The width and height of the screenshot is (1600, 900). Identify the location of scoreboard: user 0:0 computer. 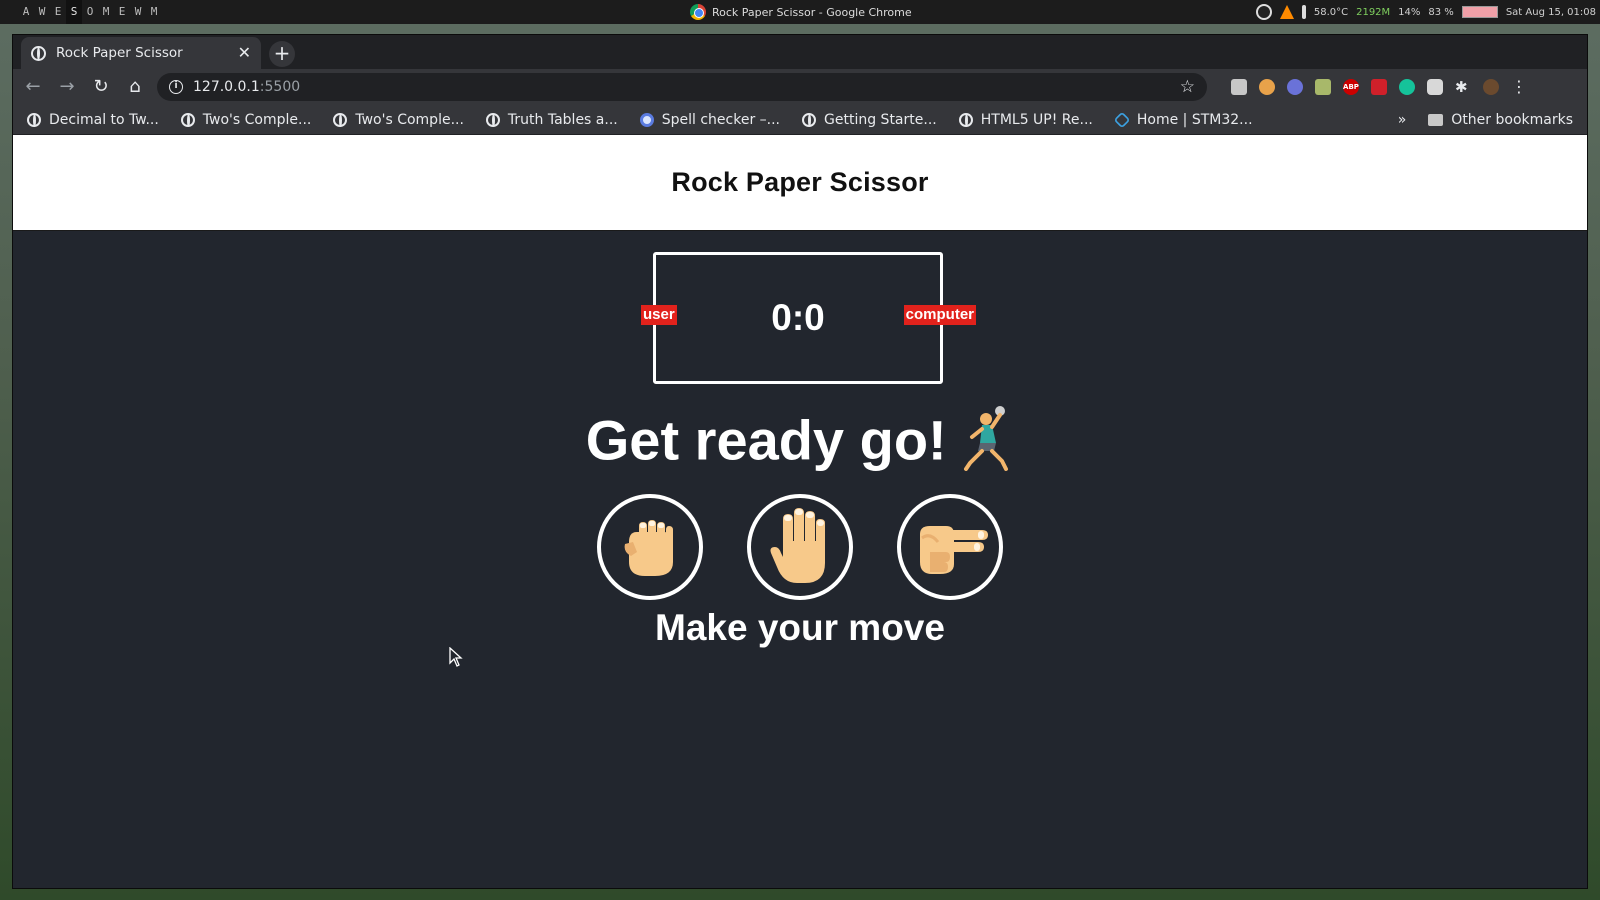
(808, 318).